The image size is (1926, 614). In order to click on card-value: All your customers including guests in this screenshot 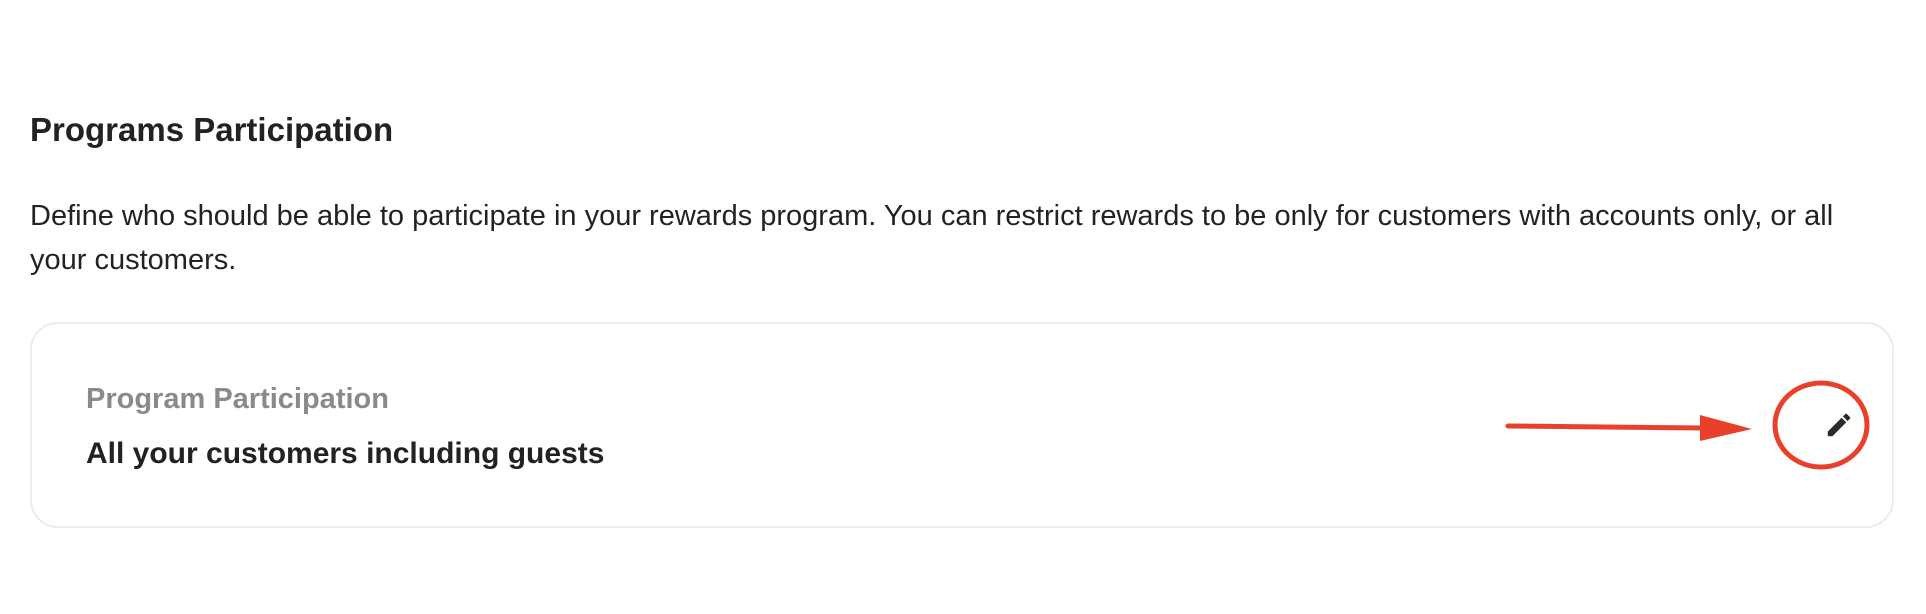, I will do `click(345, 453)`.